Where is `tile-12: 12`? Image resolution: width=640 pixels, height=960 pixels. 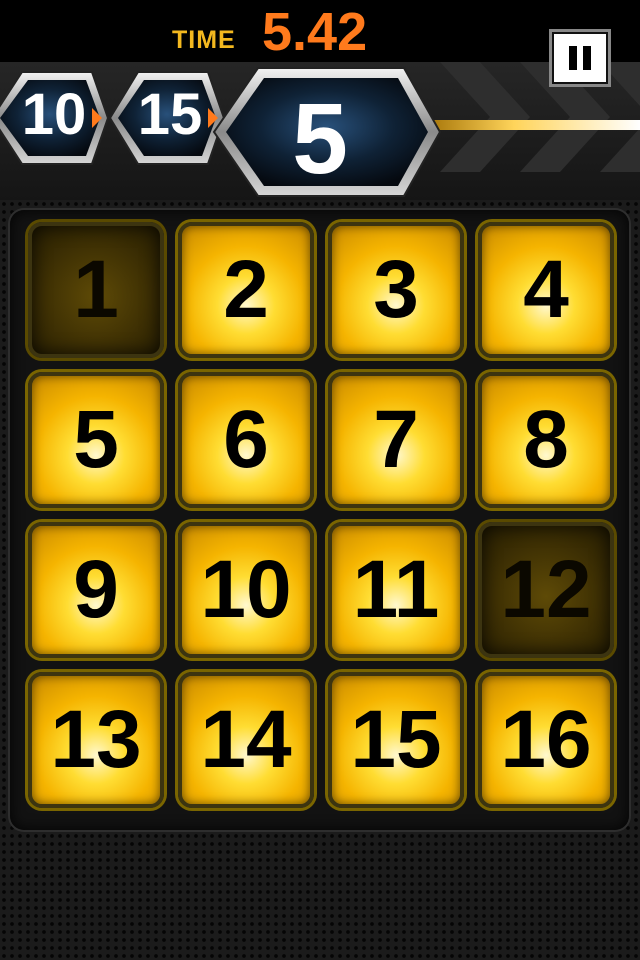 tile-12: 12 is located at coordinates (546, 590).